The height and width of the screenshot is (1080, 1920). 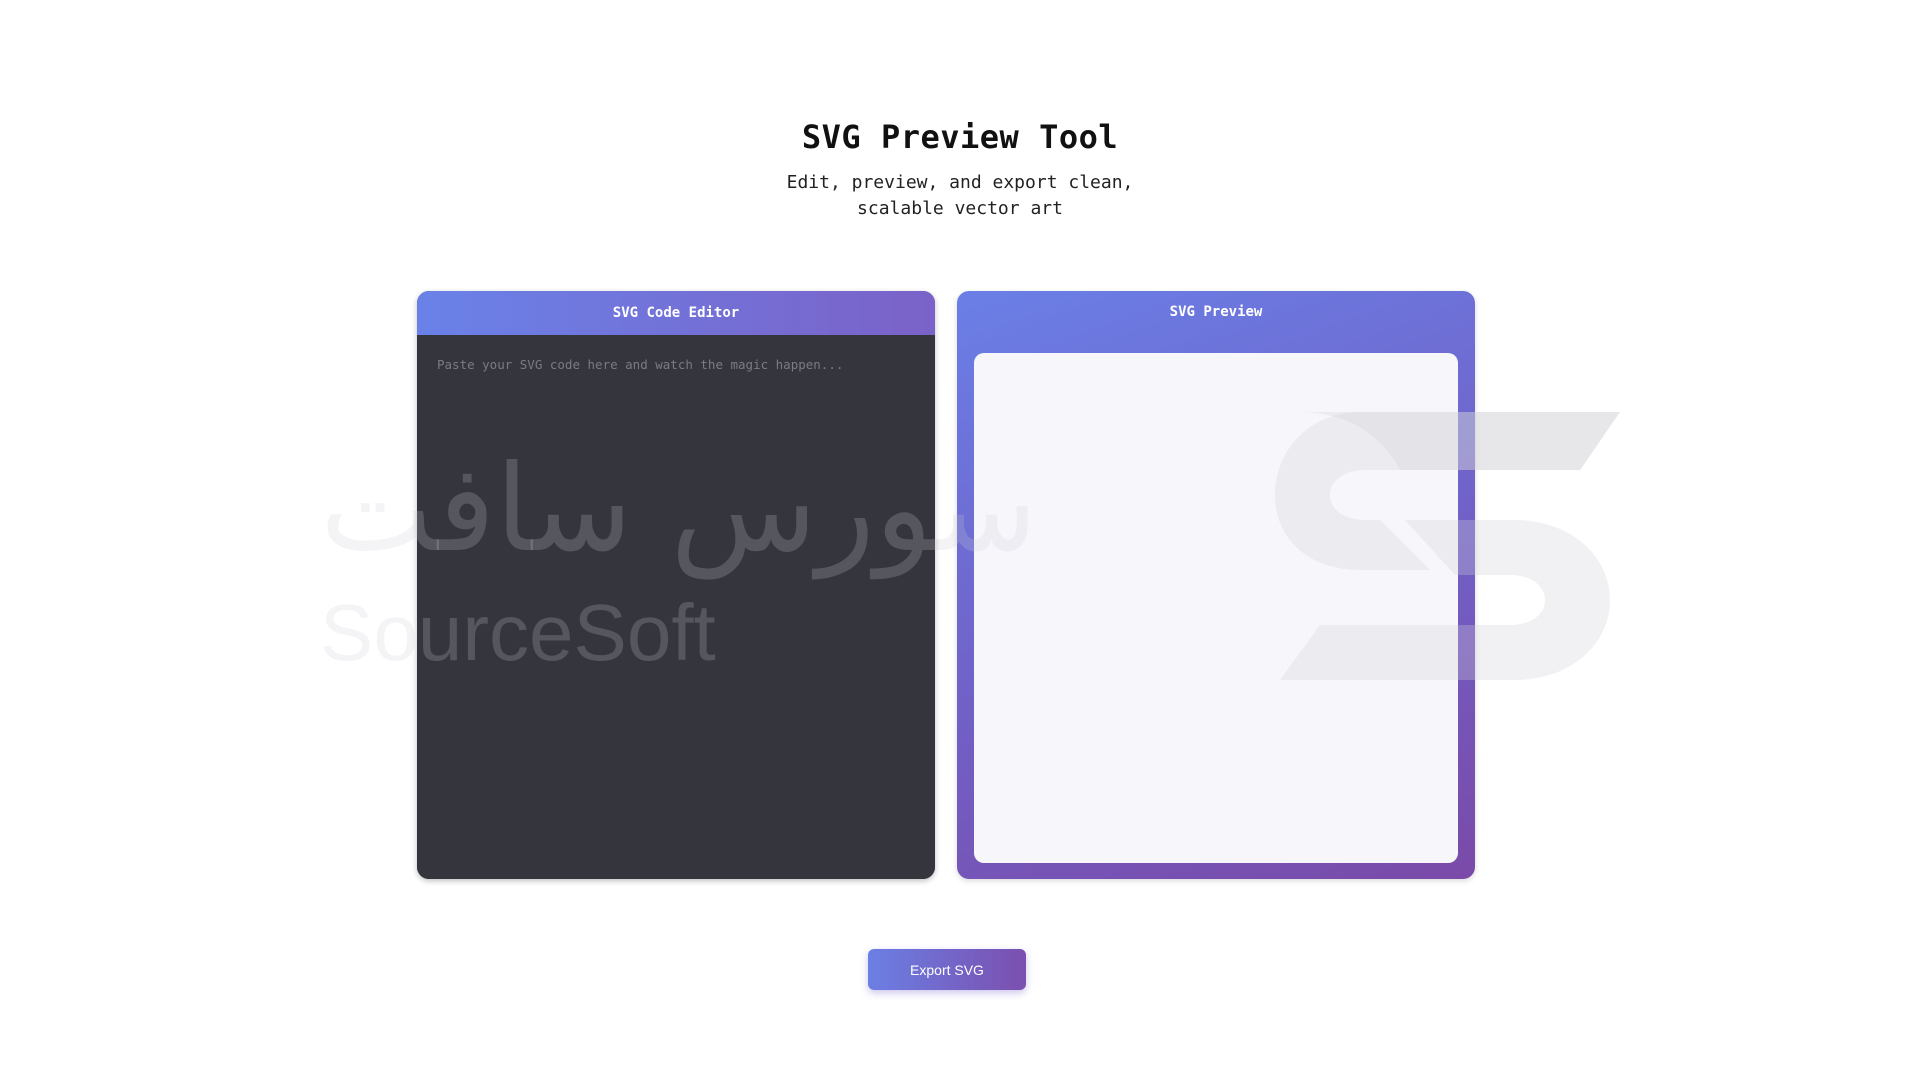 I want to click on svg-preview-panel: SVG Preview, so click(x=1216, y=585).